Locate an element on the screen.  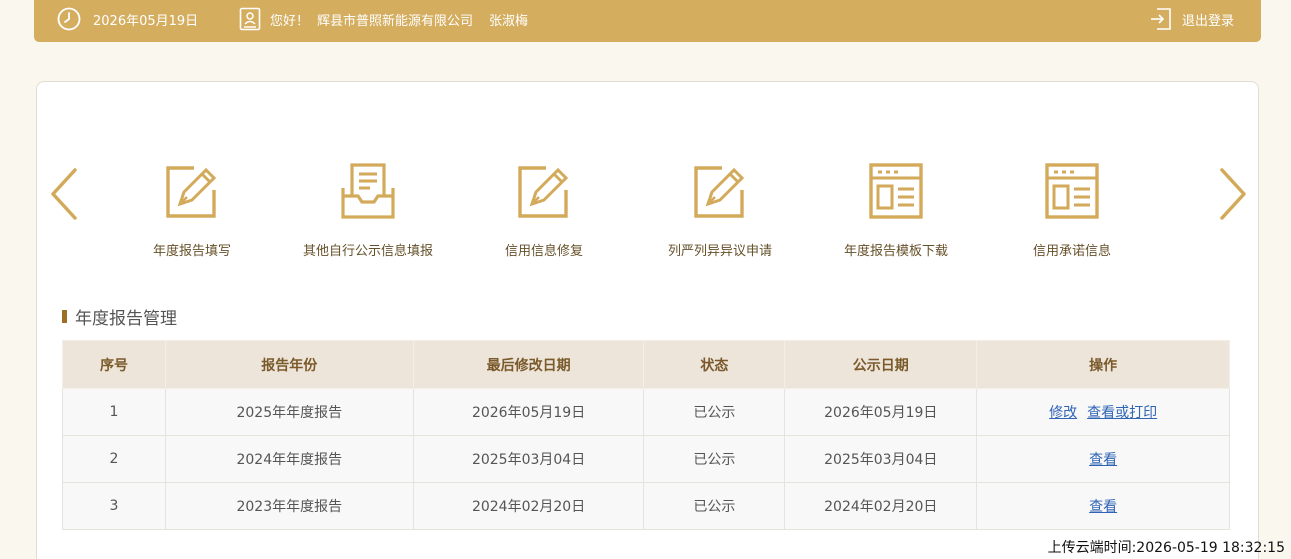
func-label: 其他自行公示信息填报 is located at coordinates (367, 251).